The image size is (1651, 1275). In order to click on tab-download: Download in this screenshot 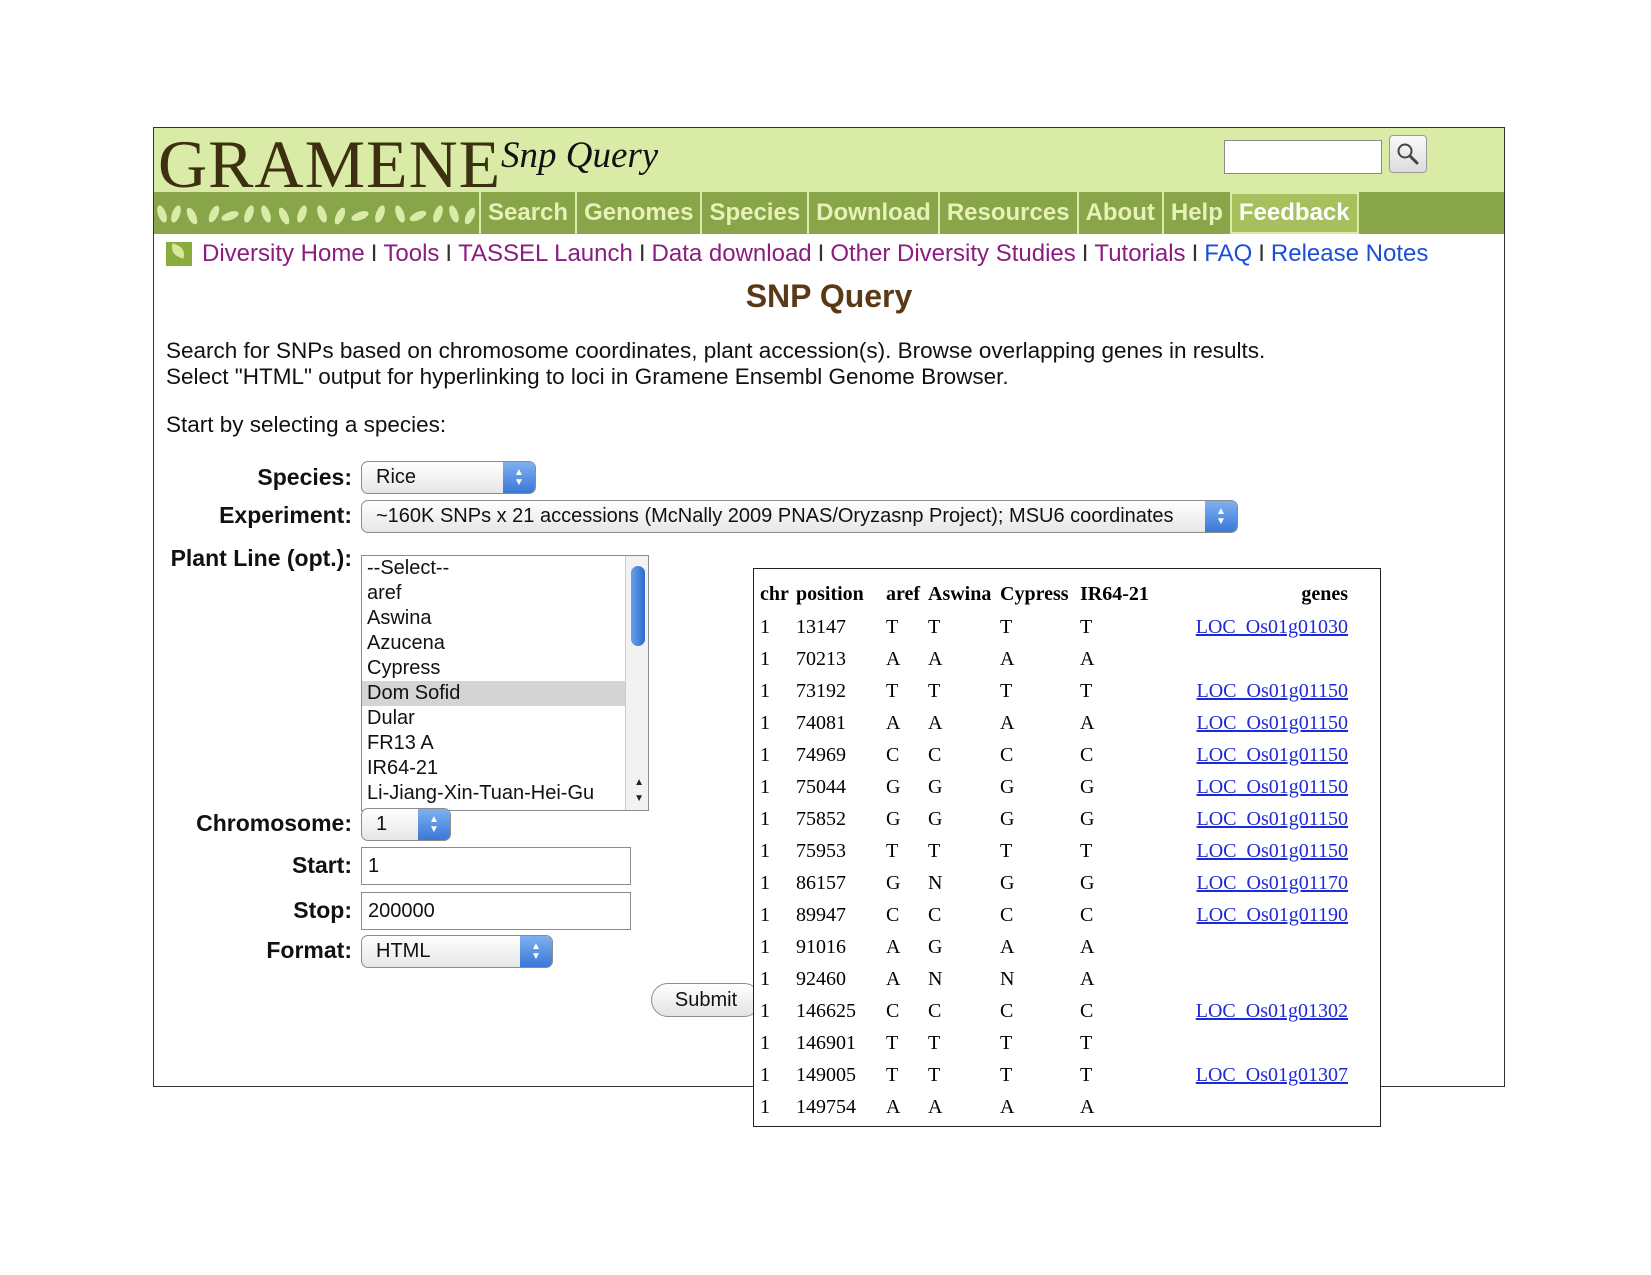, I will do `click(872, 213)`.